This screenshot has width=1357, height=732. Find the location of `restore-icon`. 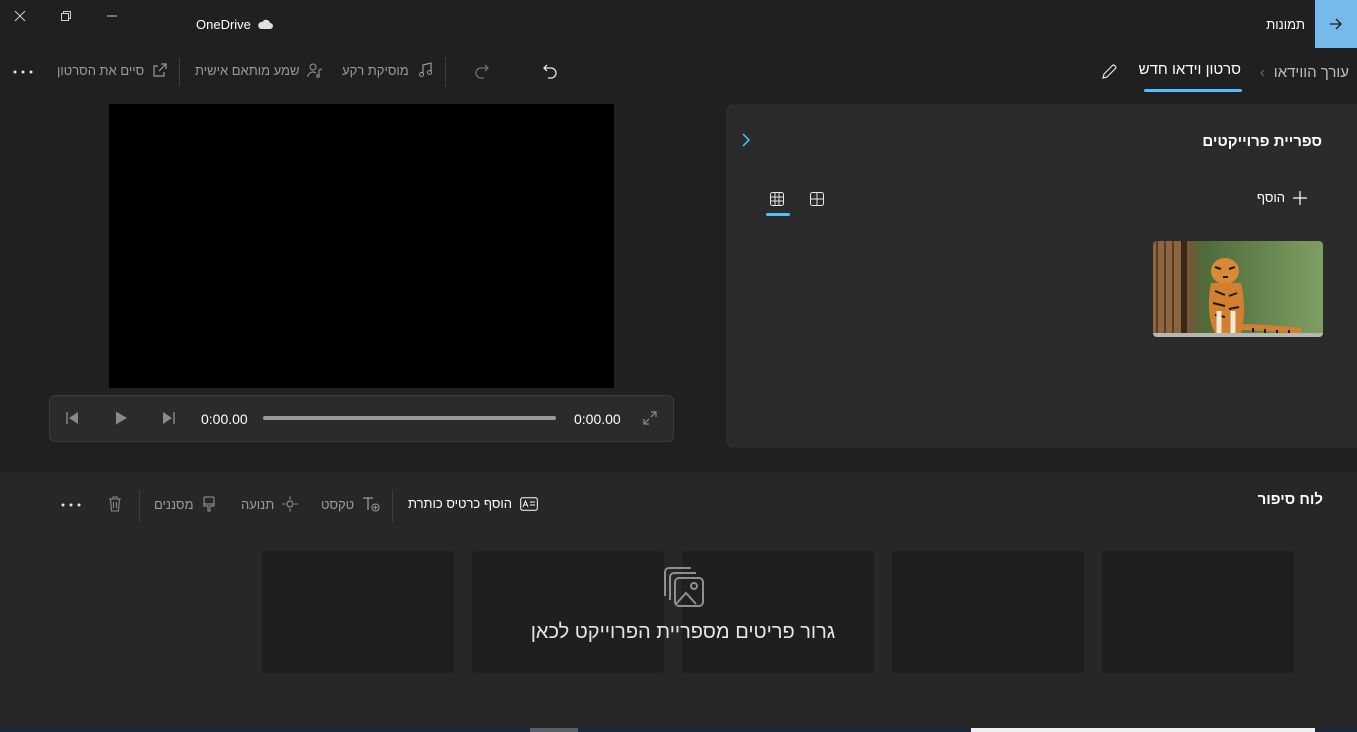

restore-icon is located at coordinates (66, 16).